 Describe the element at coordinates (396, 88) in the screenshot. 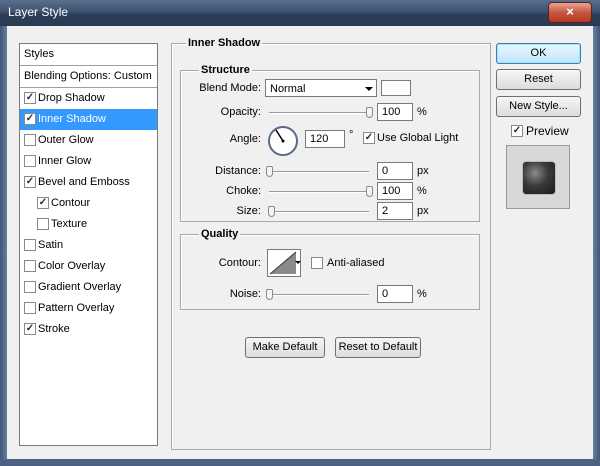

I see `shadow-color-swatch` at that location.